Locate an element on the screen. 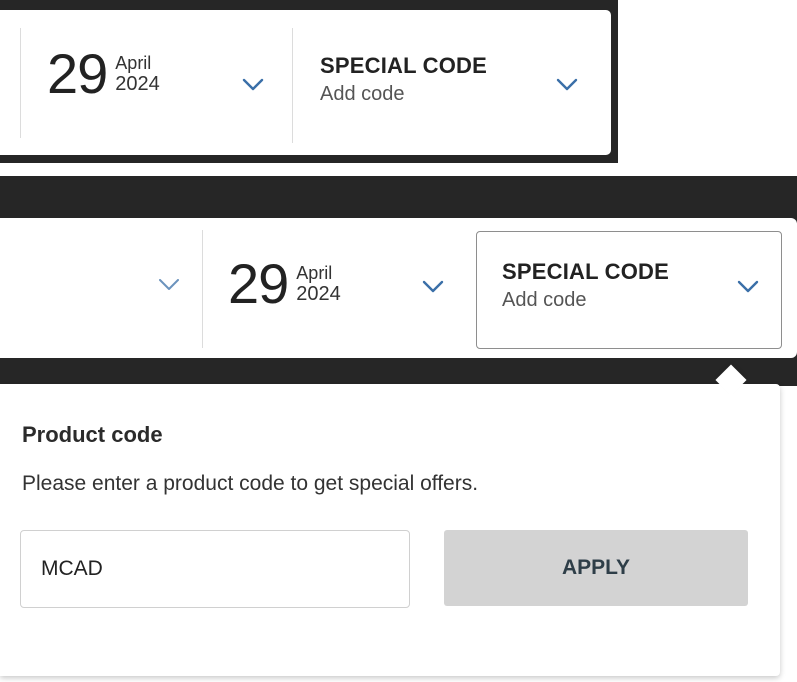 This screenshot has width=797, height=682. product-code-input is located at coordinates (215, 569).